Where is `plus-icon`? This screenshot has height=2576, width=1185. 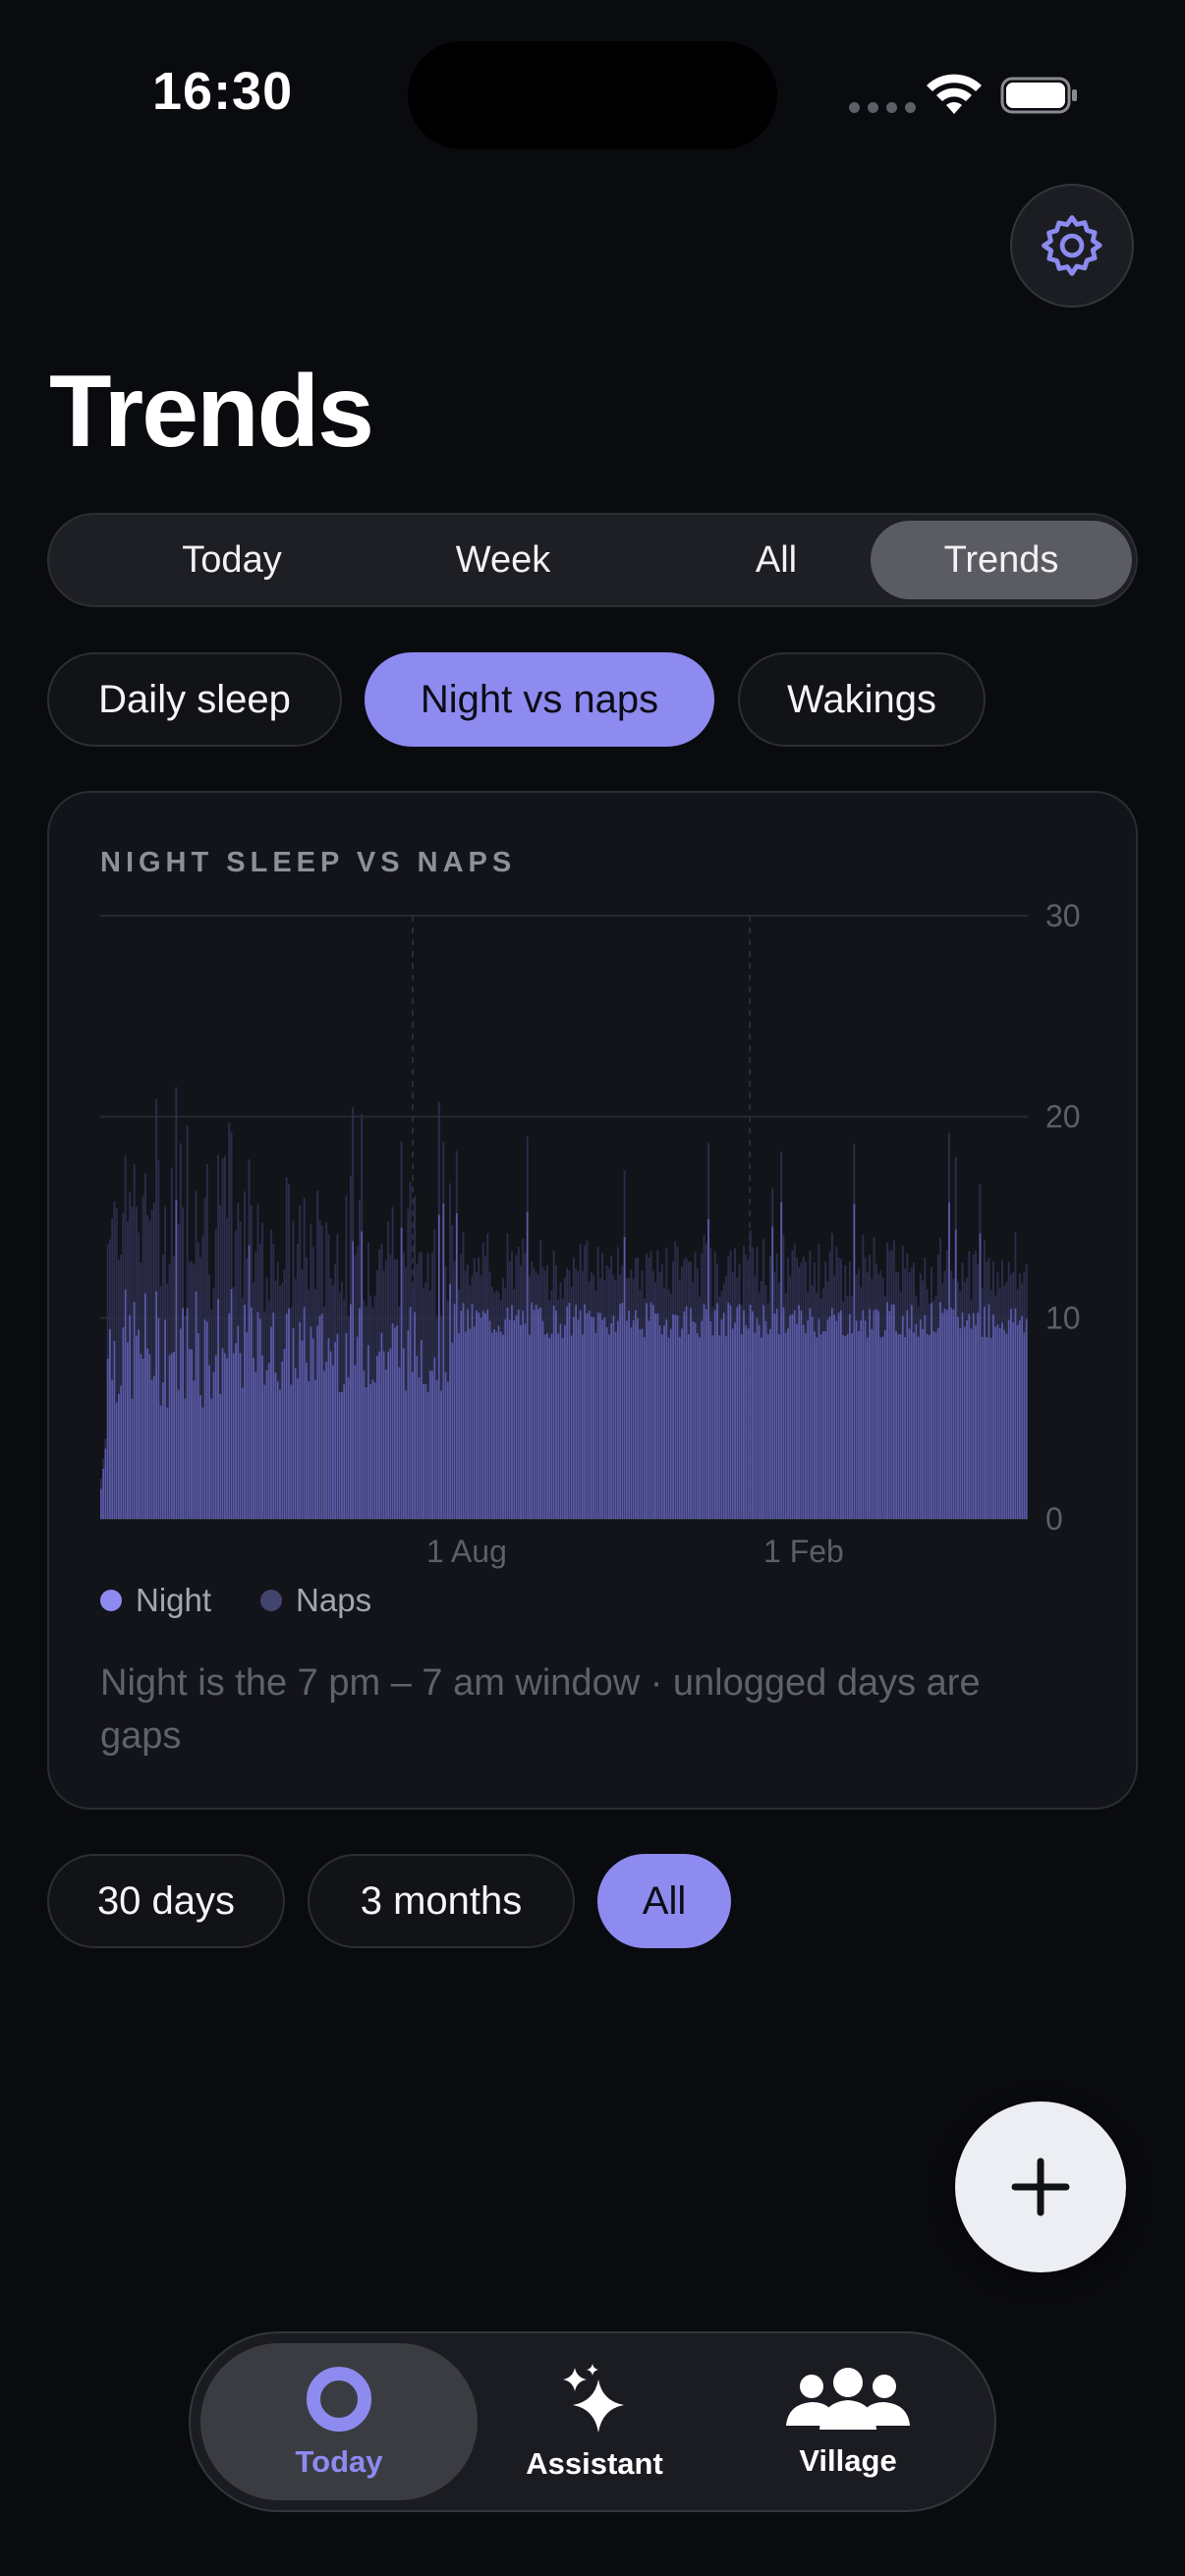
plus-icon is located at coordinates (1041, 2186).